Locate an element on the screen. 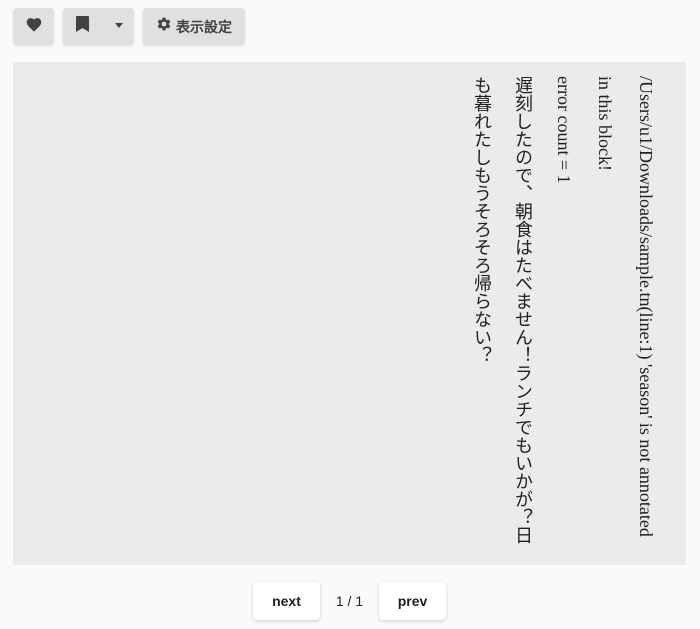 This screenshot has width=700, height=629. toolbar: 表示設定 is located at coordinates (350, 28).